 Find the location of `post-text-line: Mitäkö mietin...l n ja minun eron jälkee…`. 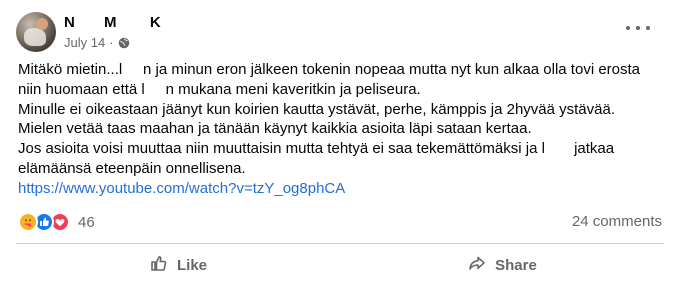

post-text-line: Mitäkö mietin...l n ja minun eron jälkee… is located at coordinates (329, 69).